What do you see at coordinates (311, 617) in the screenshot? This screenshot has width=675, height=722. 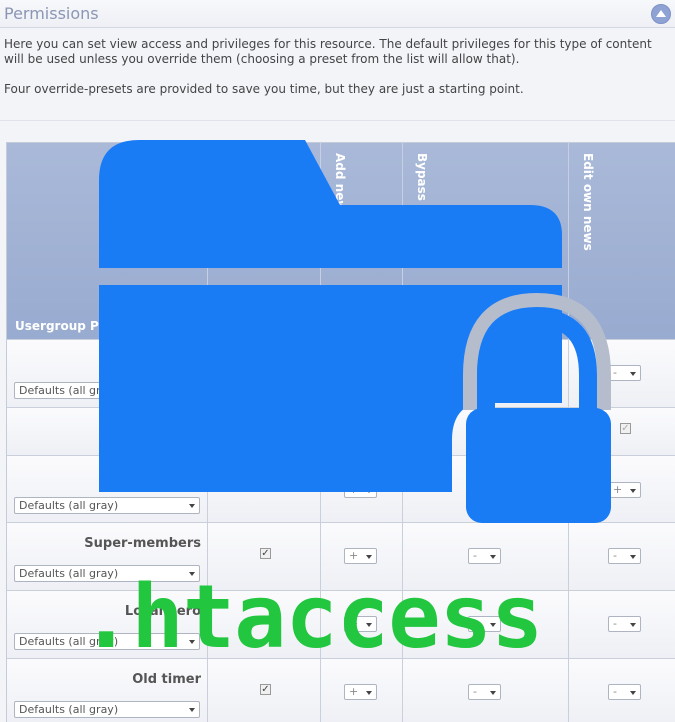 I see `htaccess-text: .htaccess` at bounding box center [311, 617].